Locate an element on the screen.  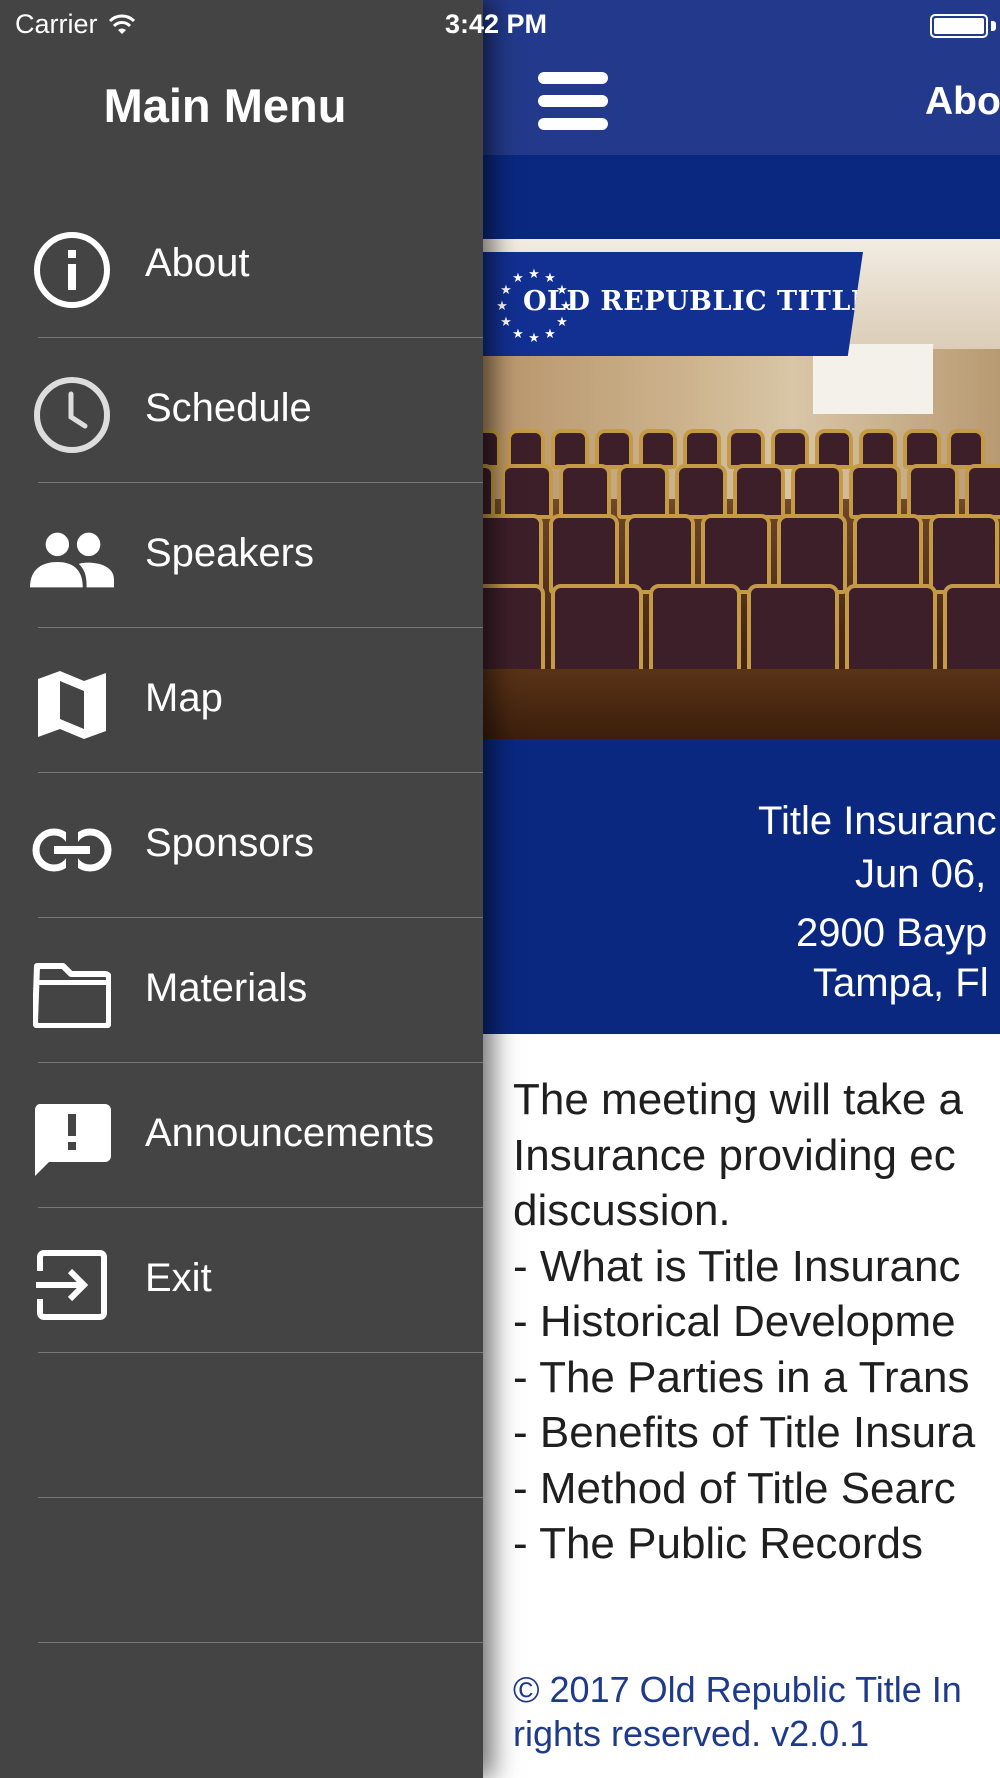
menu-item-sponsors: Sponsors is located at coordinates (241, 845).